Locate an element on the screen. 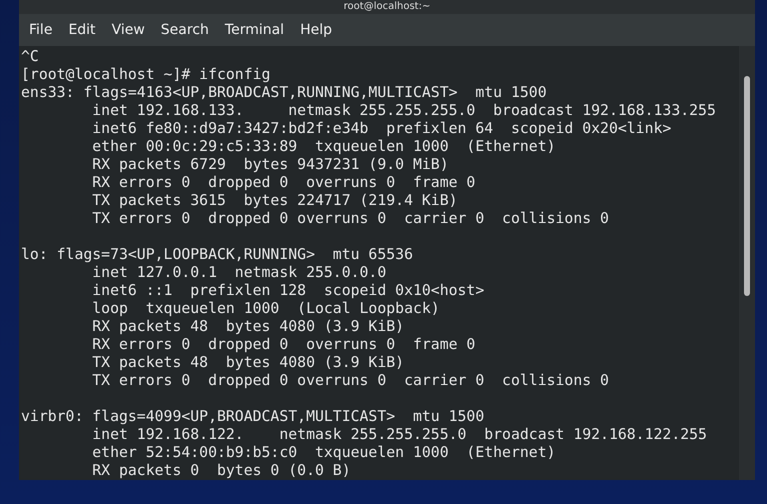  menu-item: Terminal is located at coordinates (254, 30).